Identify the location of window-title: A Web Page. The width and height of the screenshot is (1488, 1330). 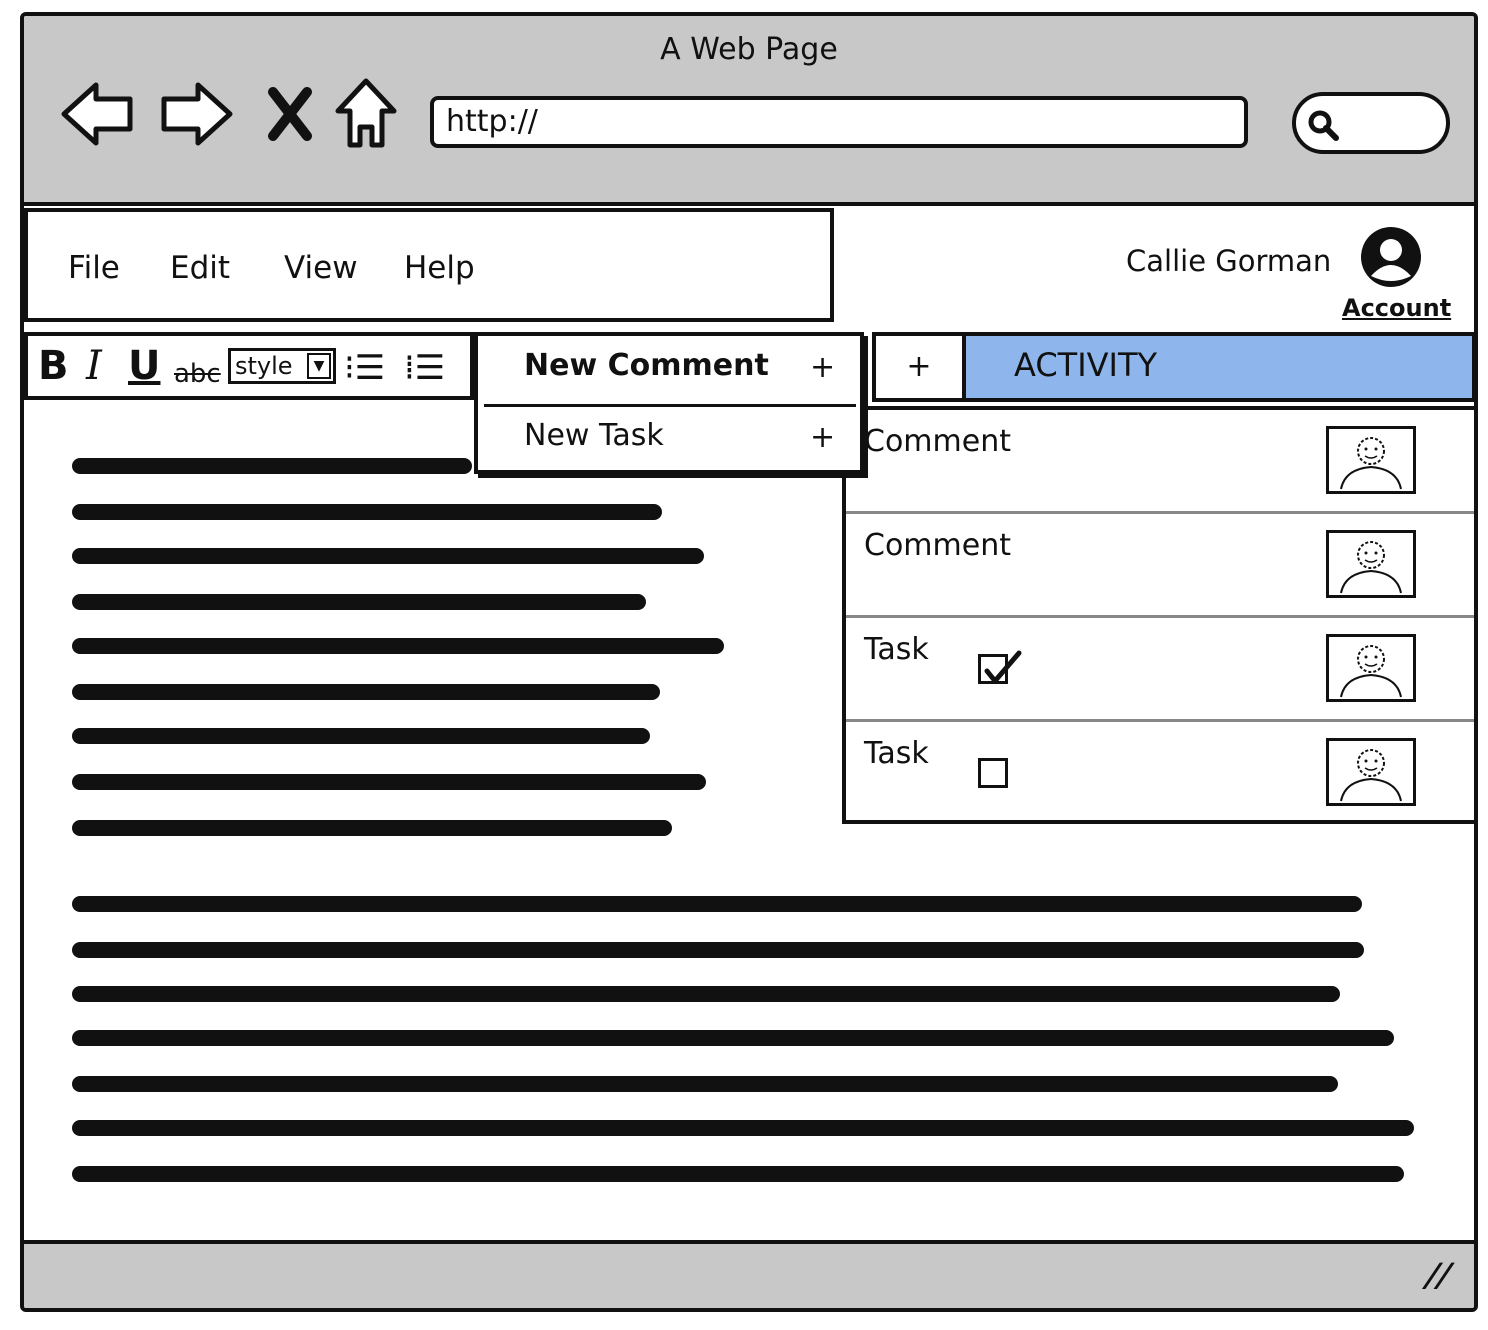
(749, 49).